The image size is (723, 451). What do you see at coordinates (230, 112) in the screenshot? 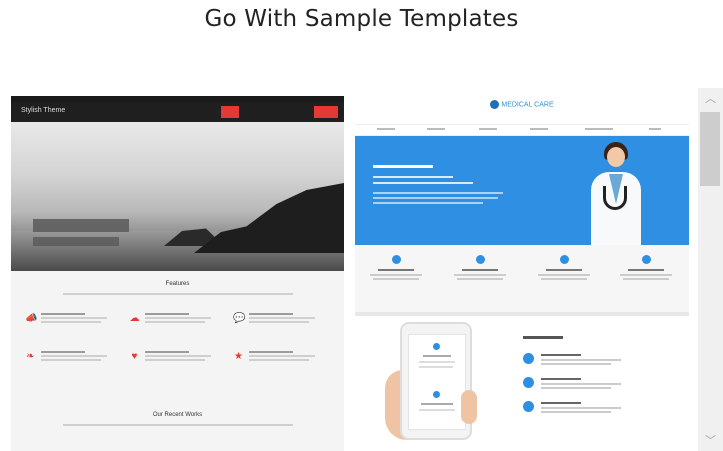
I see `nav-button-home` at bounding box center [230, 112].